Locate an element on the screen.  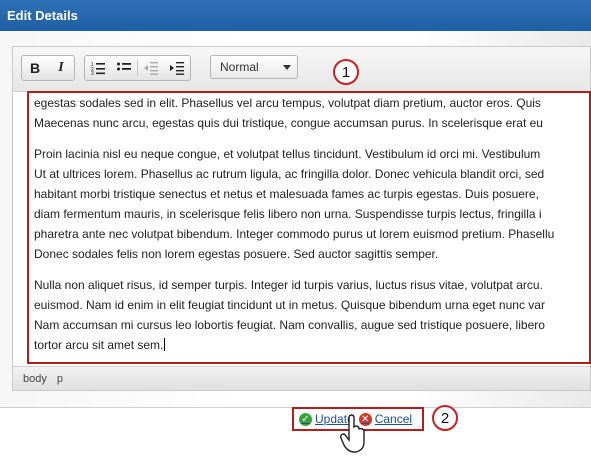
format-select: Normal is located at coordinates (254, 67).